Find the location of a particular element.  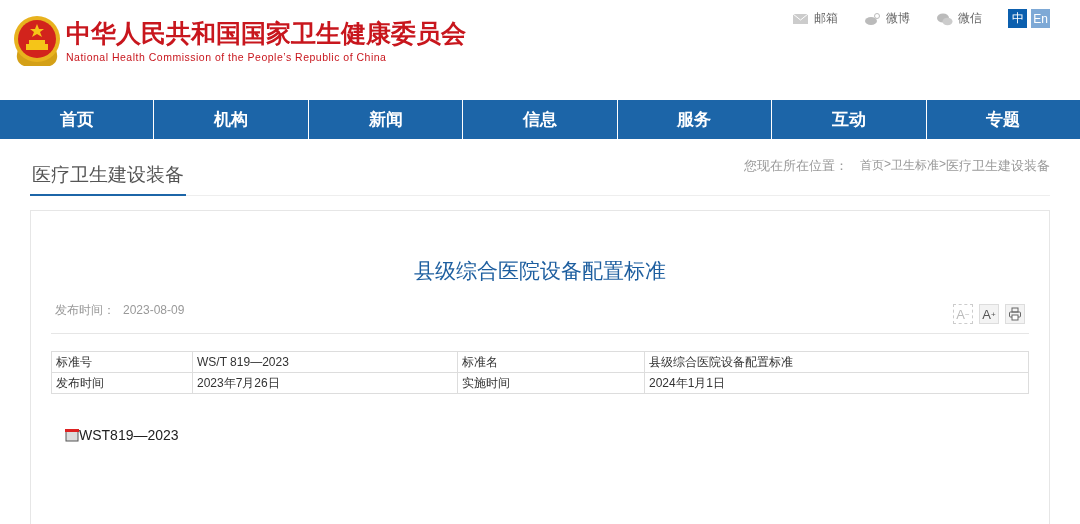

breadcrumb-link: 医疗卫生建设装备 is located at coordinates (998, 166).